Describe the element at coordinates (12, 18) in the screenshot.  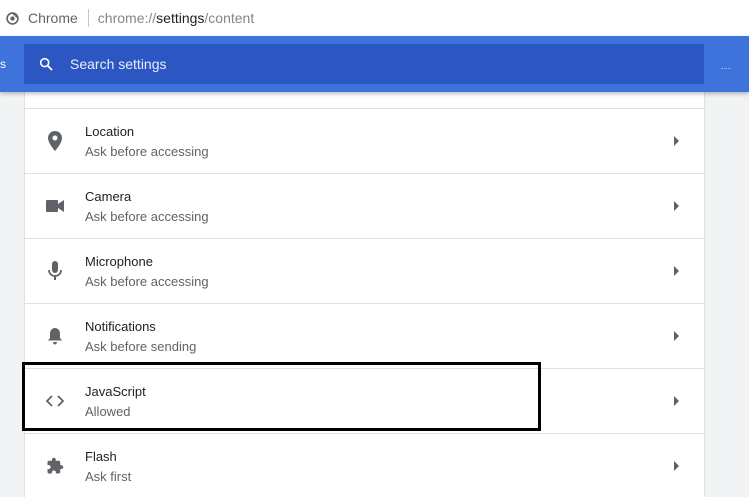
I see `chrome-icon` at that location.